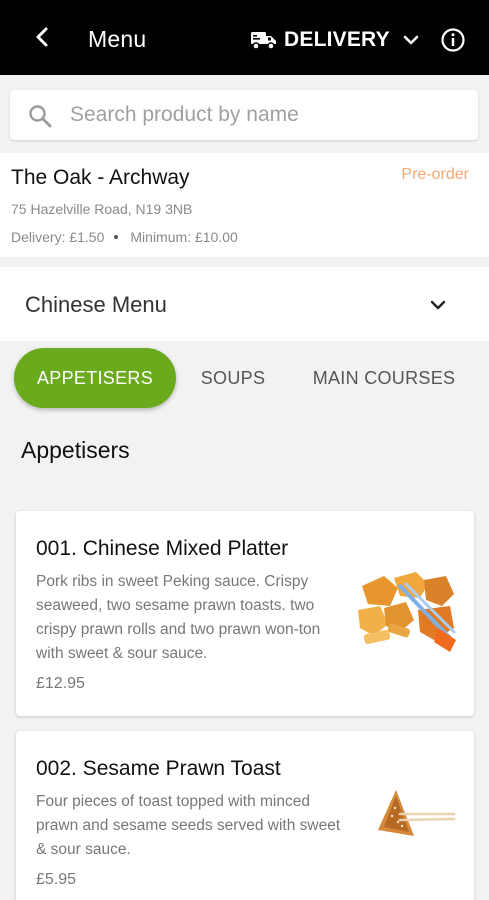 Image resolution: width=489 pixels, height=900 pixels. I want to click on search-bar, so click(244, 115).